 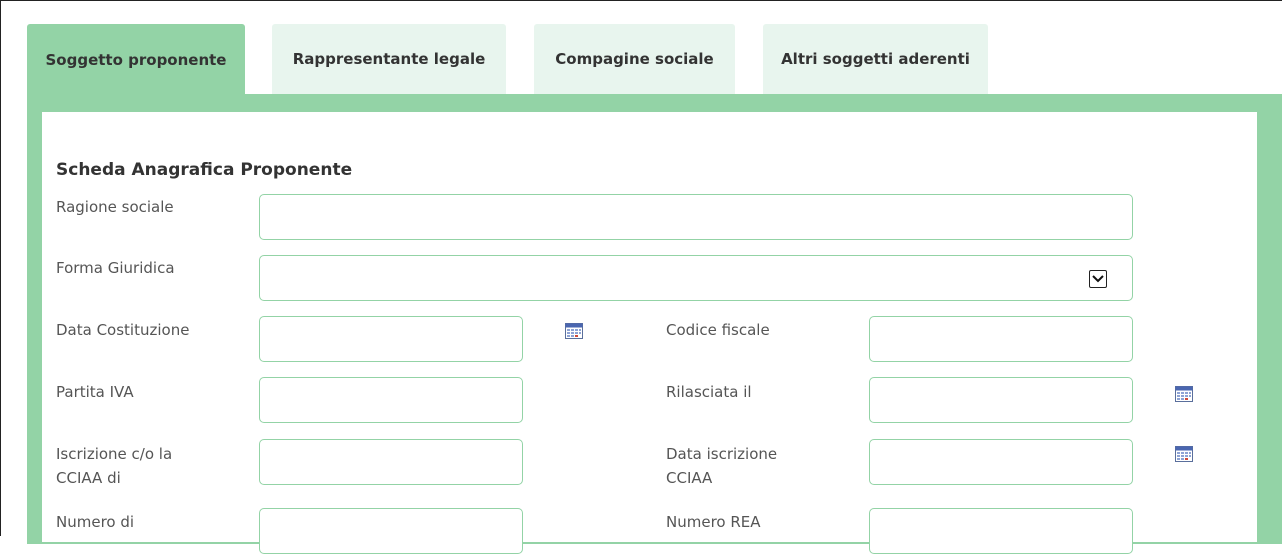 What do you see at coordinates (95, 522) in the screenshot?
I see `label-numero-di: Numero di` at bounding box center [95, 522].